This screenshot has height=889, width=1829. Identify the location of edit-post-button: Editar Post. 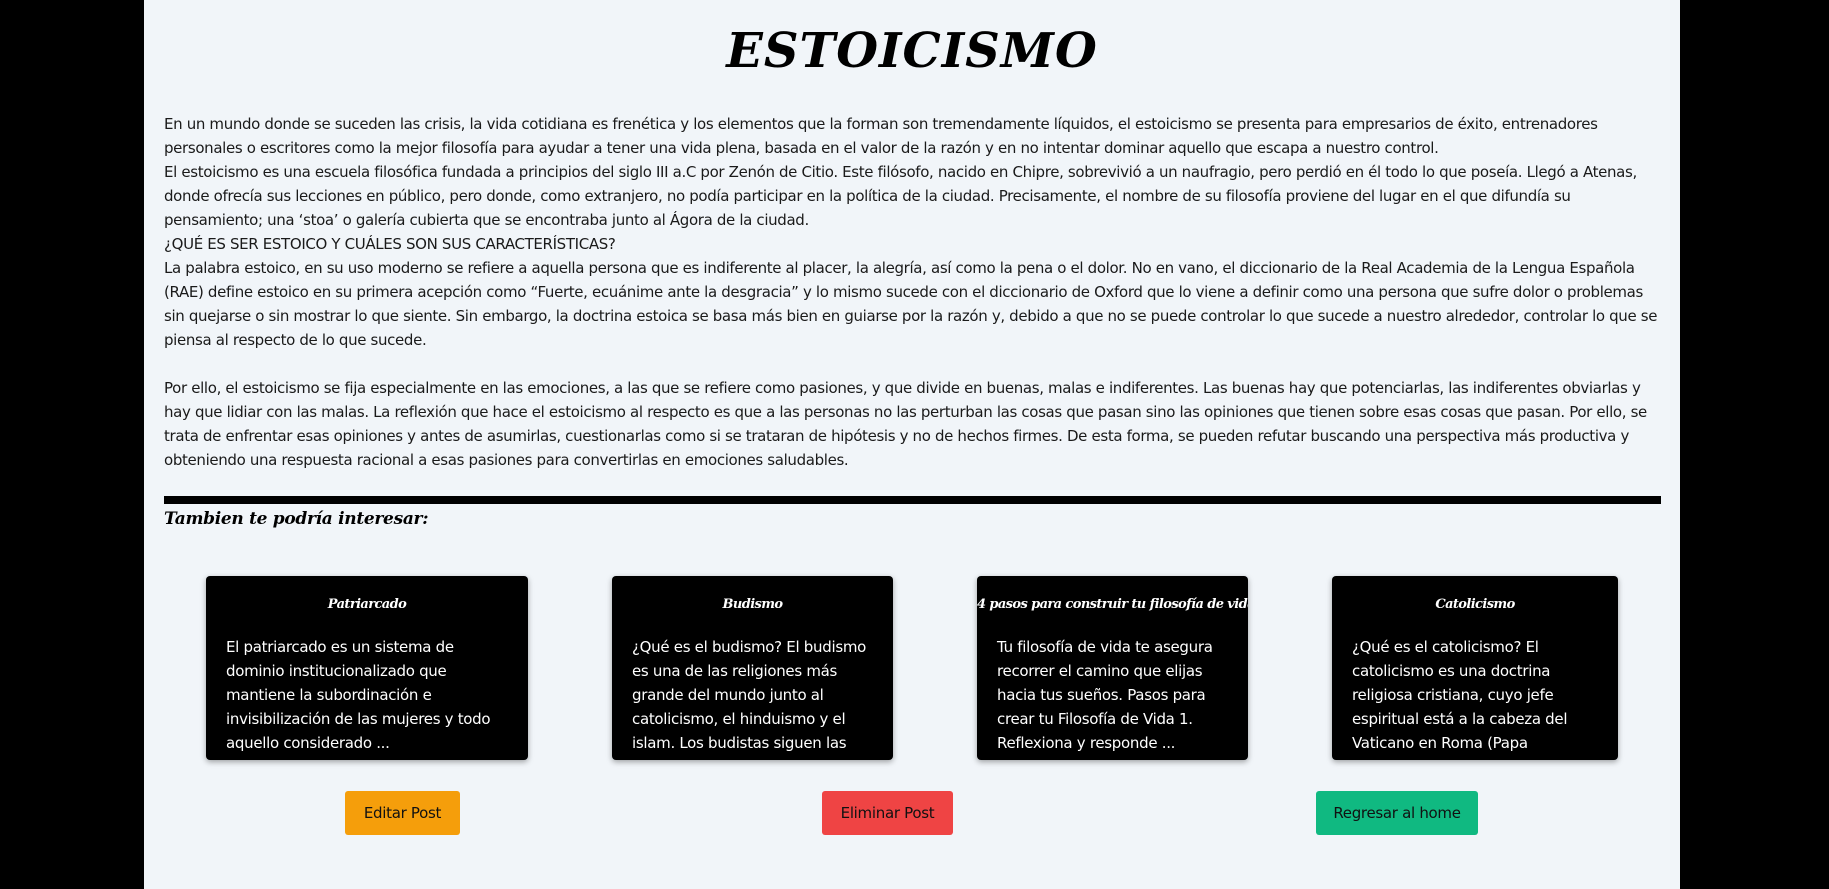
(402, 813).